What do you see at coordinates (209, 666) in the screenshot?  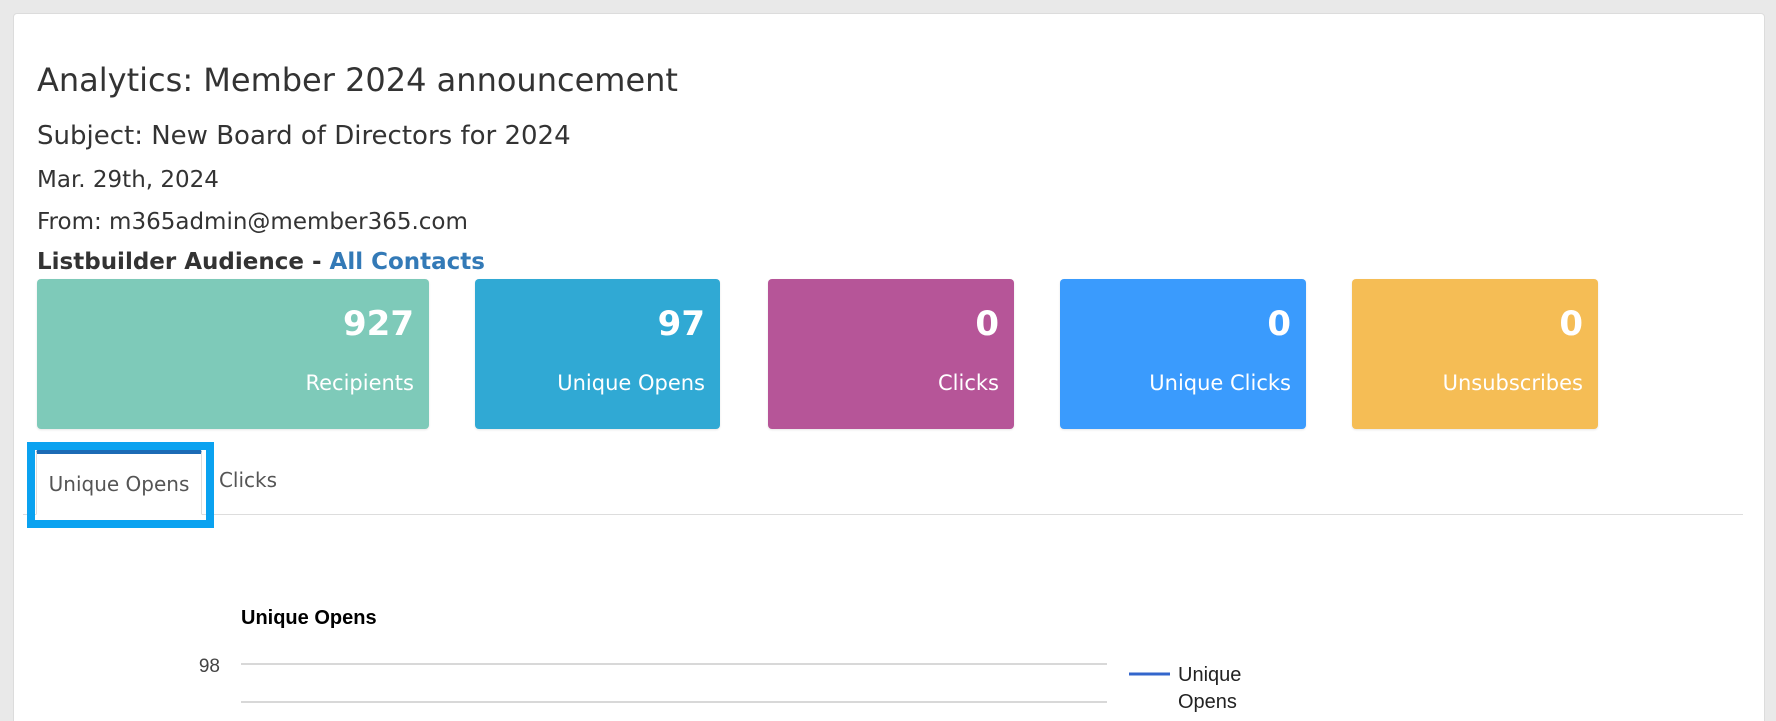 I see `y-tick-label: 98` at bounding box center [209, 666].